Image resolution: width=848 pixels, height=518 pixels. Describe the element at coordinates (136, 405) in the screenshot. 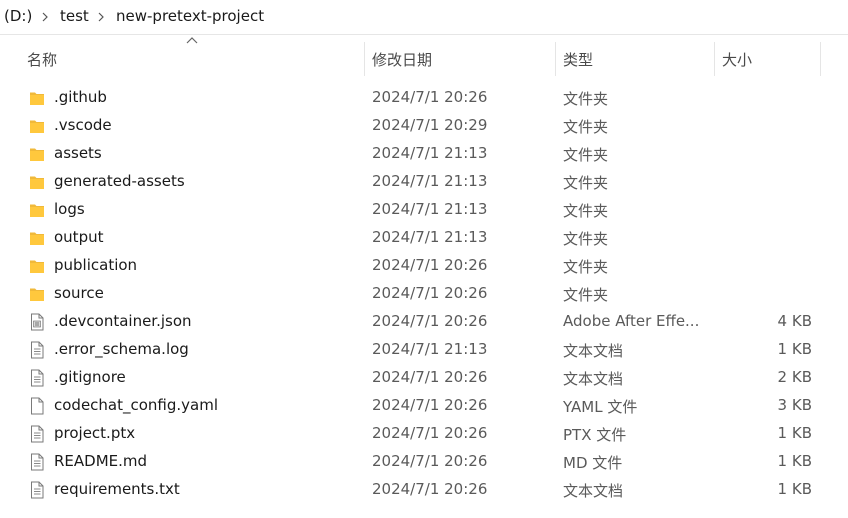

I see `file-name: codechat_config.yaml` at that location.